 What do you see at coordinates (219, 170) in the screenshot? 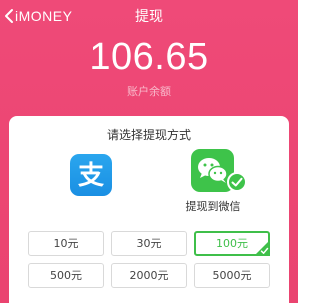
I see `wechat-option` at bounding box center [219, 170].